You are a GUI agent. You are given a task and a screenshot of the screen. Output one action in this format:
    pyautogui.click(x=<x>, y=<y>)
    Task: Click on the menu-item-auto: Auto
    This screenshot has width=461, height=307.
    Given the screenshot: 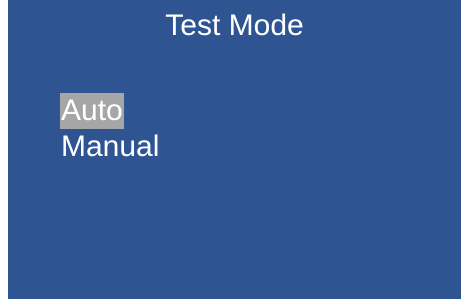 What is the action you would take?
    pyautogui.click(x=110, y=111)
    